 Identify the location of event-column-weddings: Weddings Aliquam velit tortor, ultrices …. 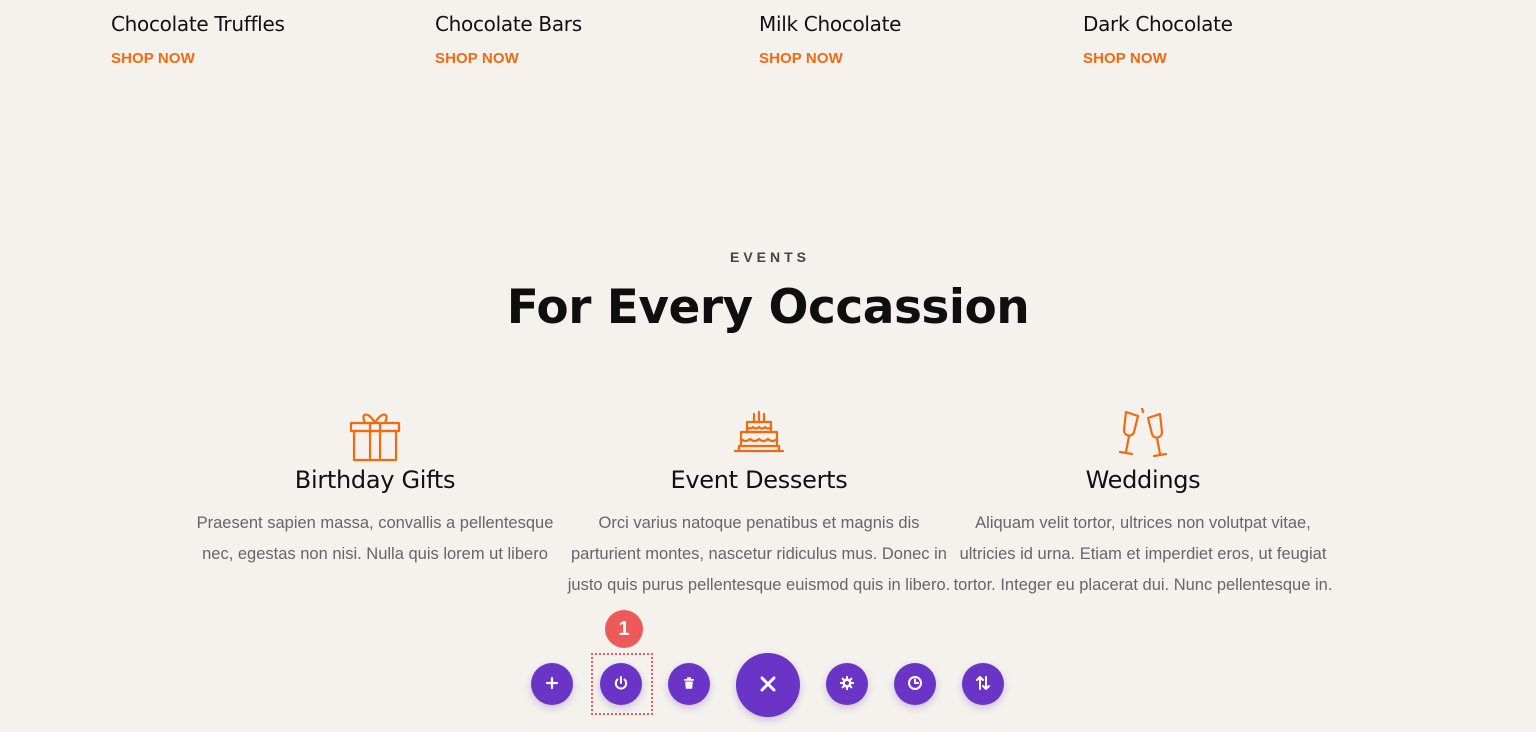
(1143, 502).